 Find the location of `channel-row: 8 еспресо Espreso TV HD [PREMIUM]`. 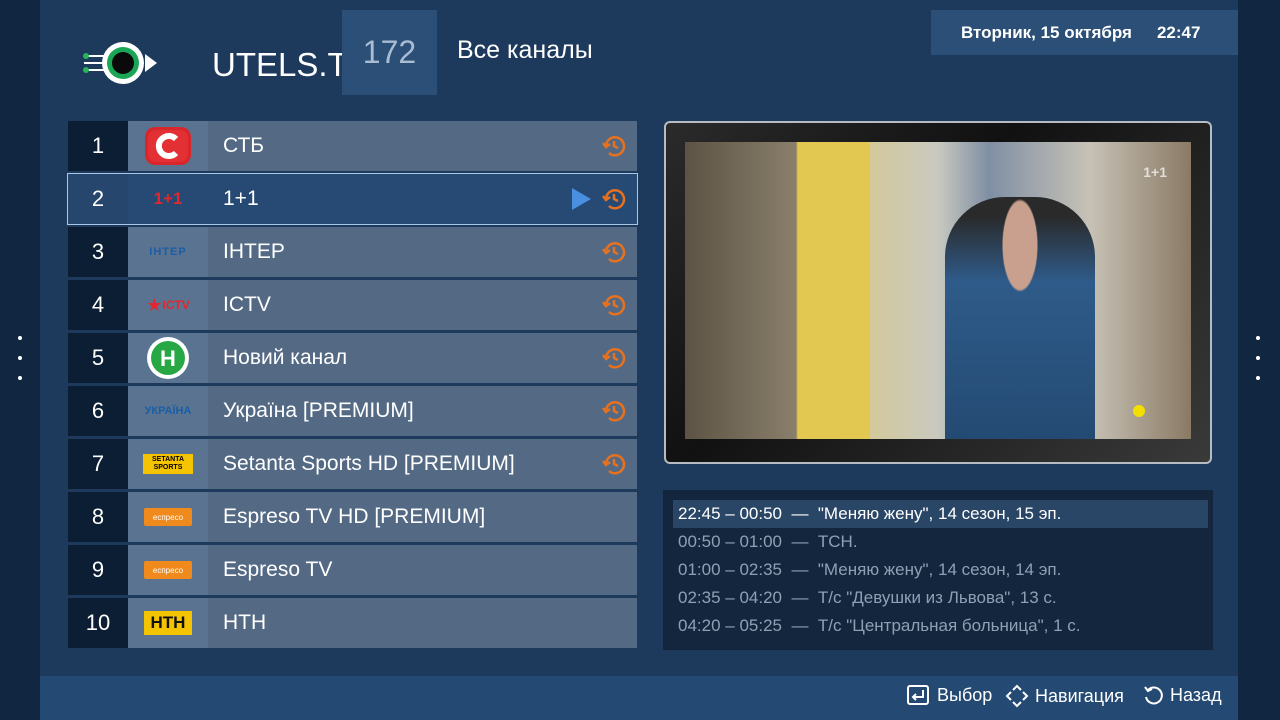

channel-row: 8 еспресо Espreso TV HD [PREMIUM] is located at coordinates (352, 517).